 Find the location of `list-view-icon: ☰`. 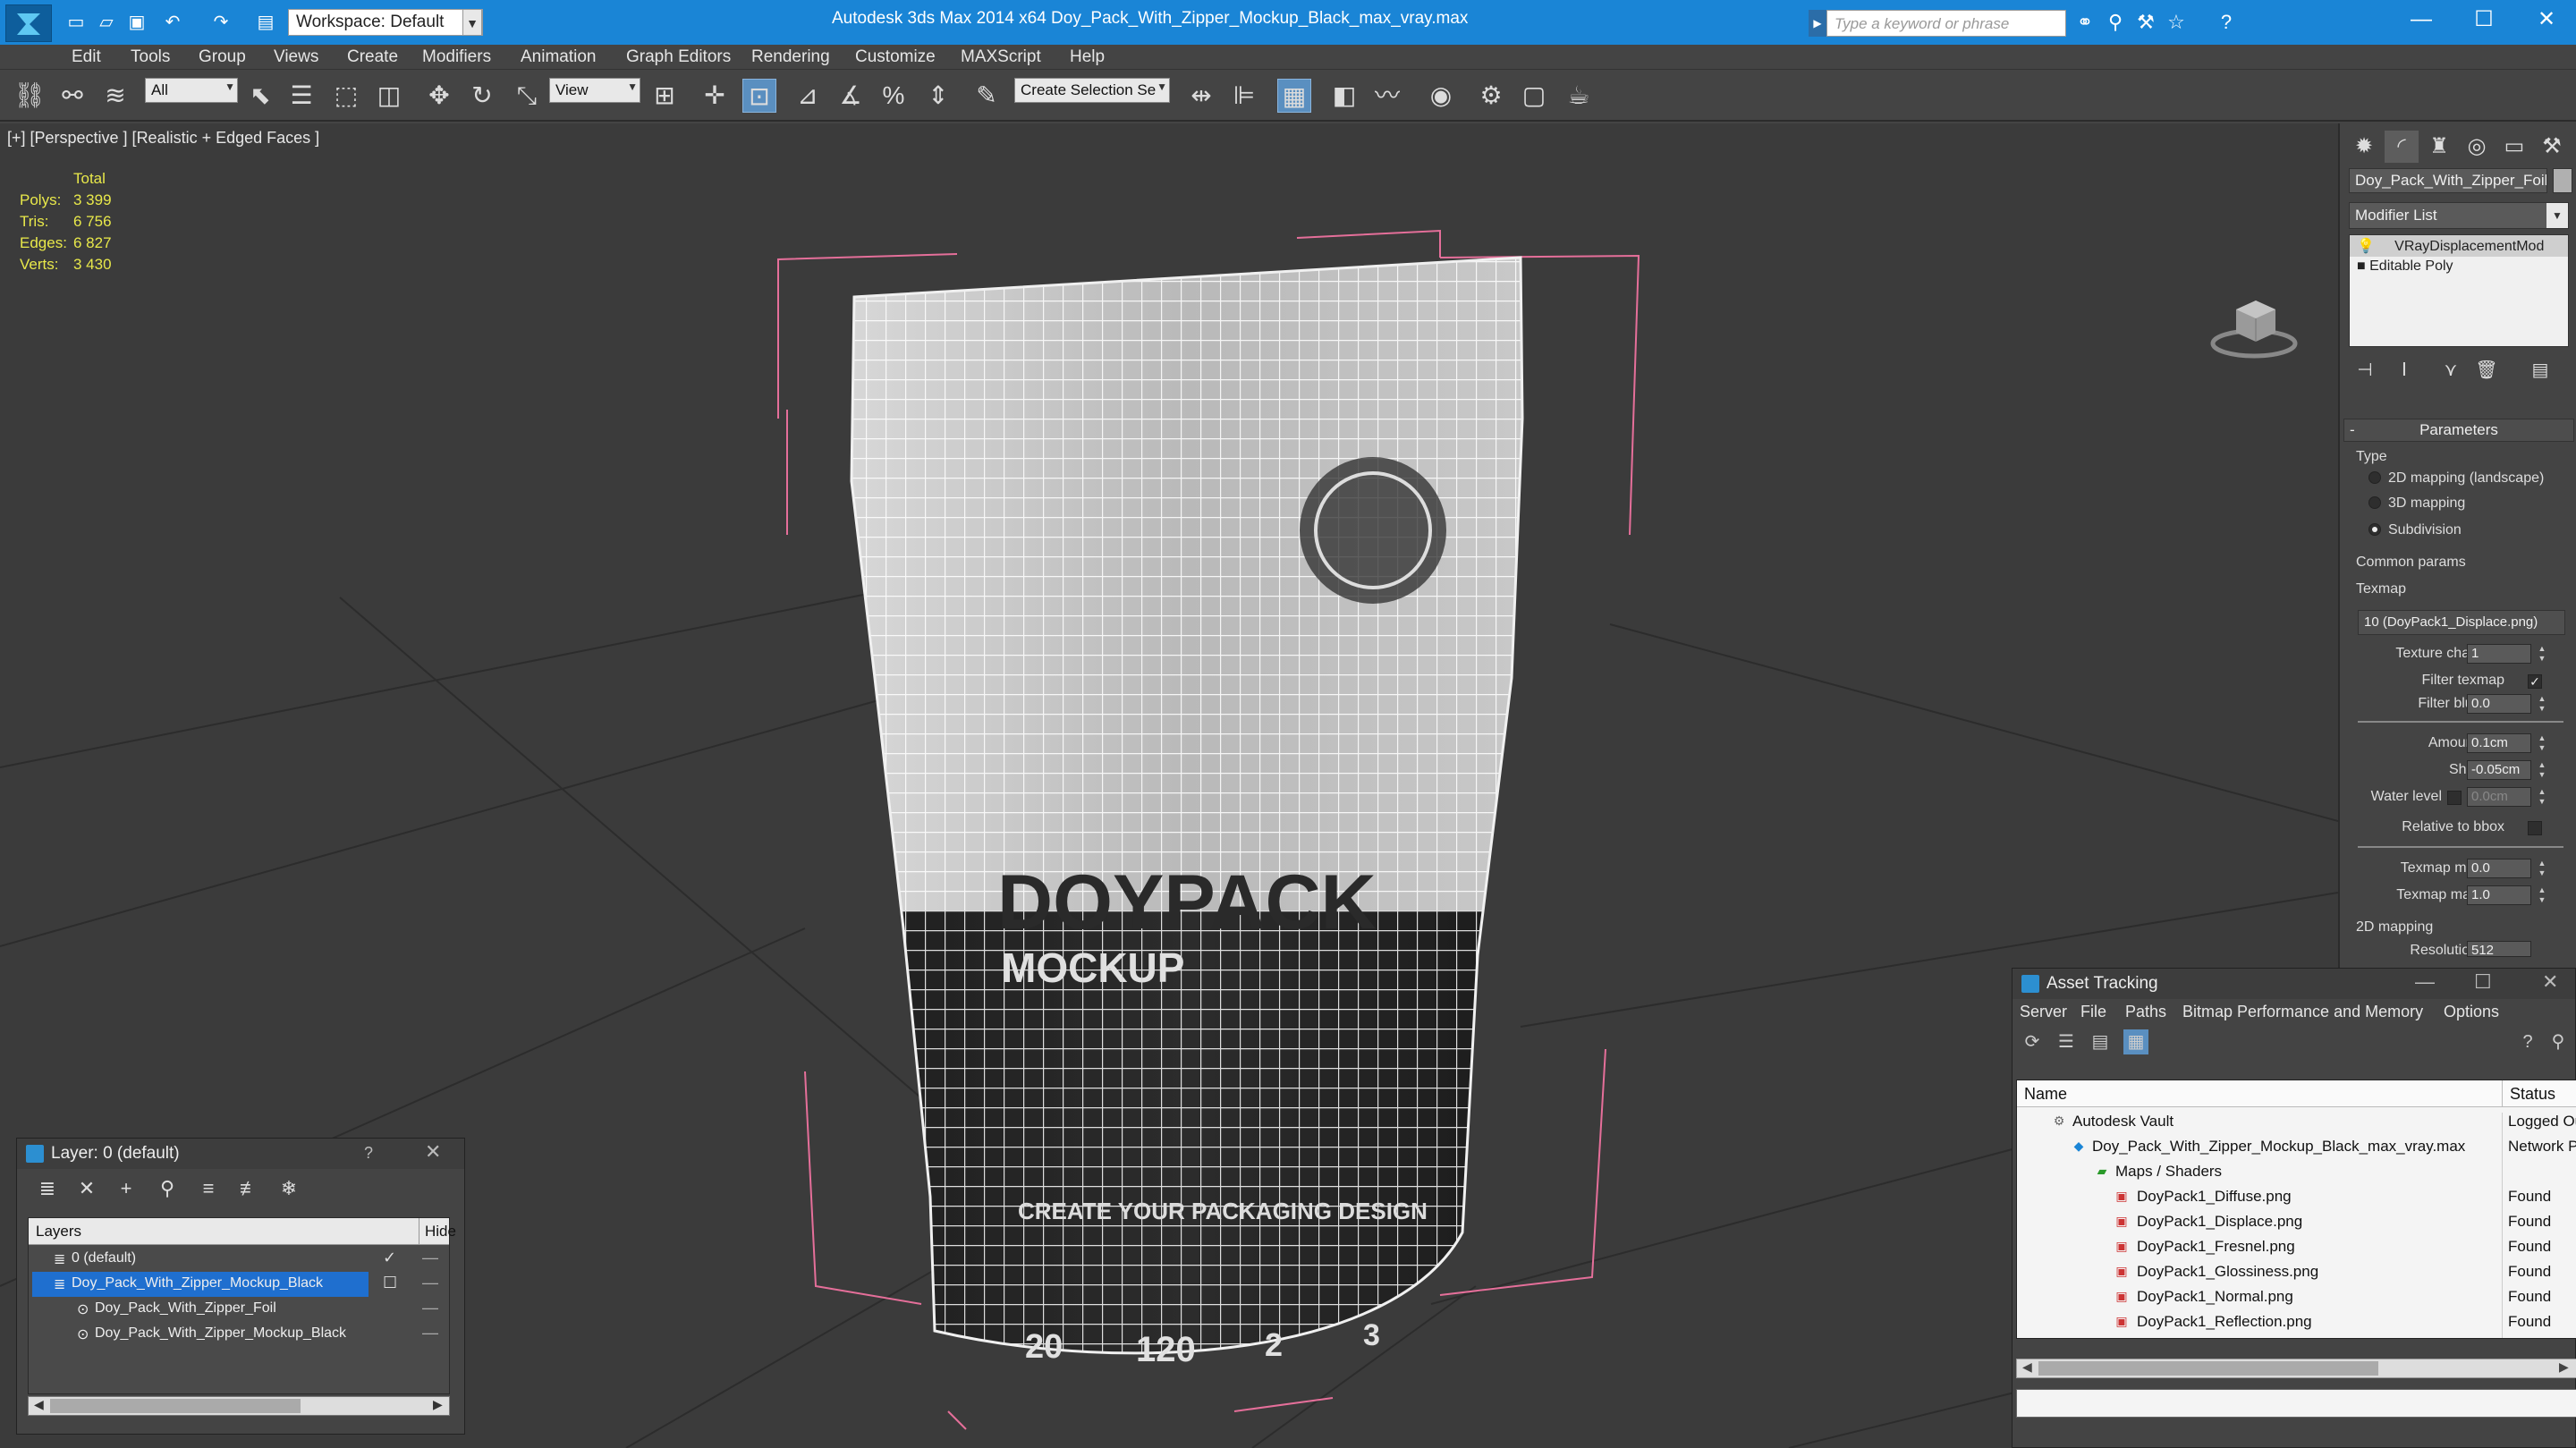

list-view-icon: ☰ is located at coordinates (2066, 1041).